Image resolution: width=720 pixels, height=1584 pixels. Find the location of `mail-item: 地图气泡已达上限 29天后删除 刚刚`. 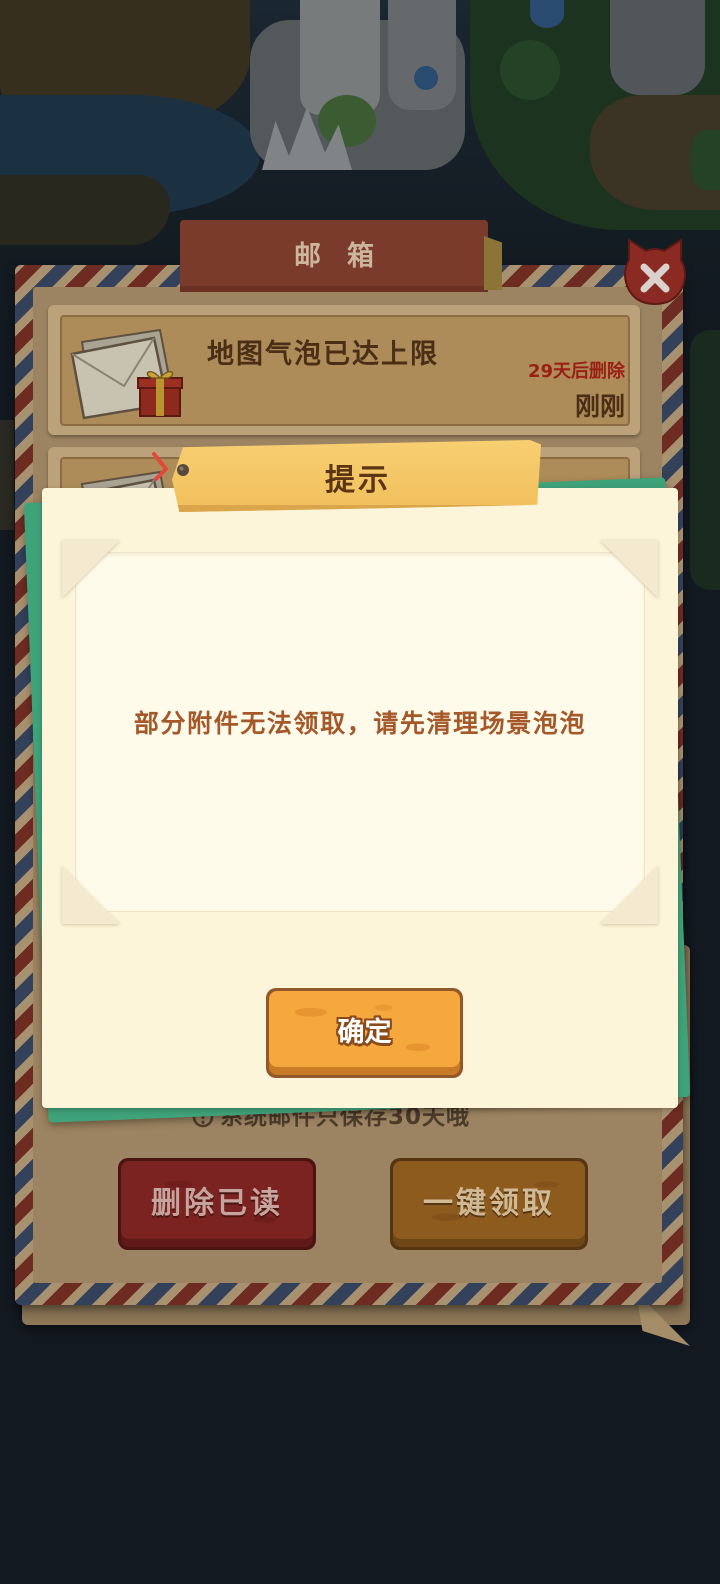

mail-item: 地图气泡已达上限 29天后删除 刚刚 is located at coordinates (344, 370).